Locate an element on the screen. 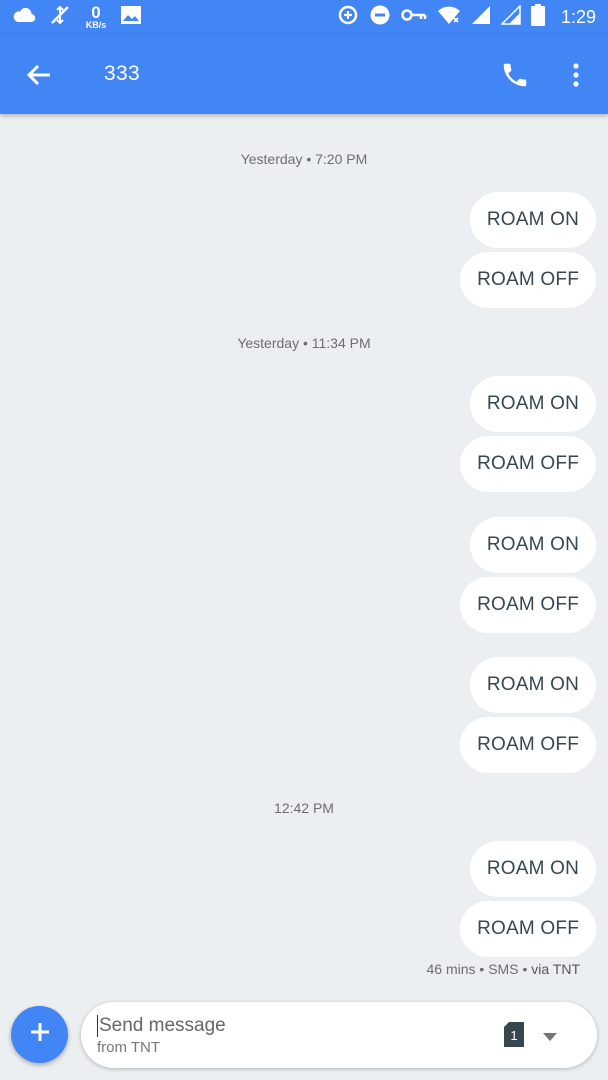 Image resolution: width=608 pixels, height=1080 pixels. sim-slot-number: 1 is located at coordinates (513, 1035).